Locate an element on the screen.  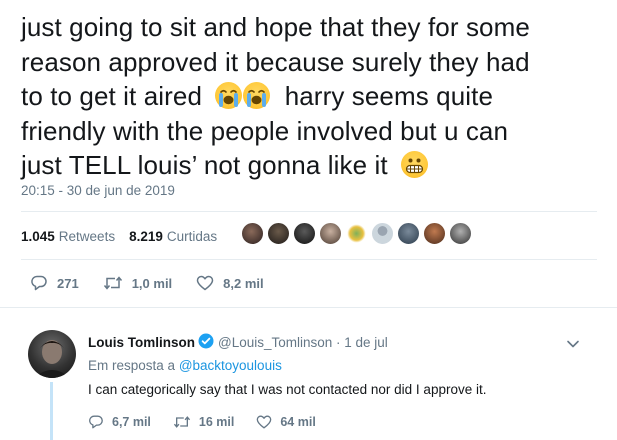
engagement-stats: 1.045 Retweets 8.219 Curtidas is located at coordinates (126, 236).